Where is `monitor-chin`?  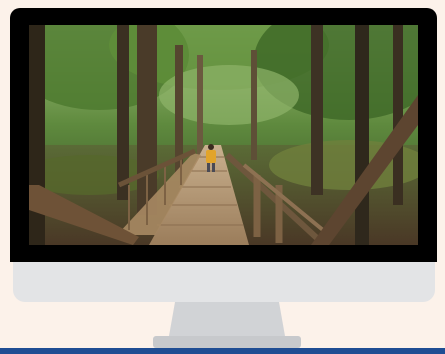
monitor-chin is located at coordinates (224, 282).